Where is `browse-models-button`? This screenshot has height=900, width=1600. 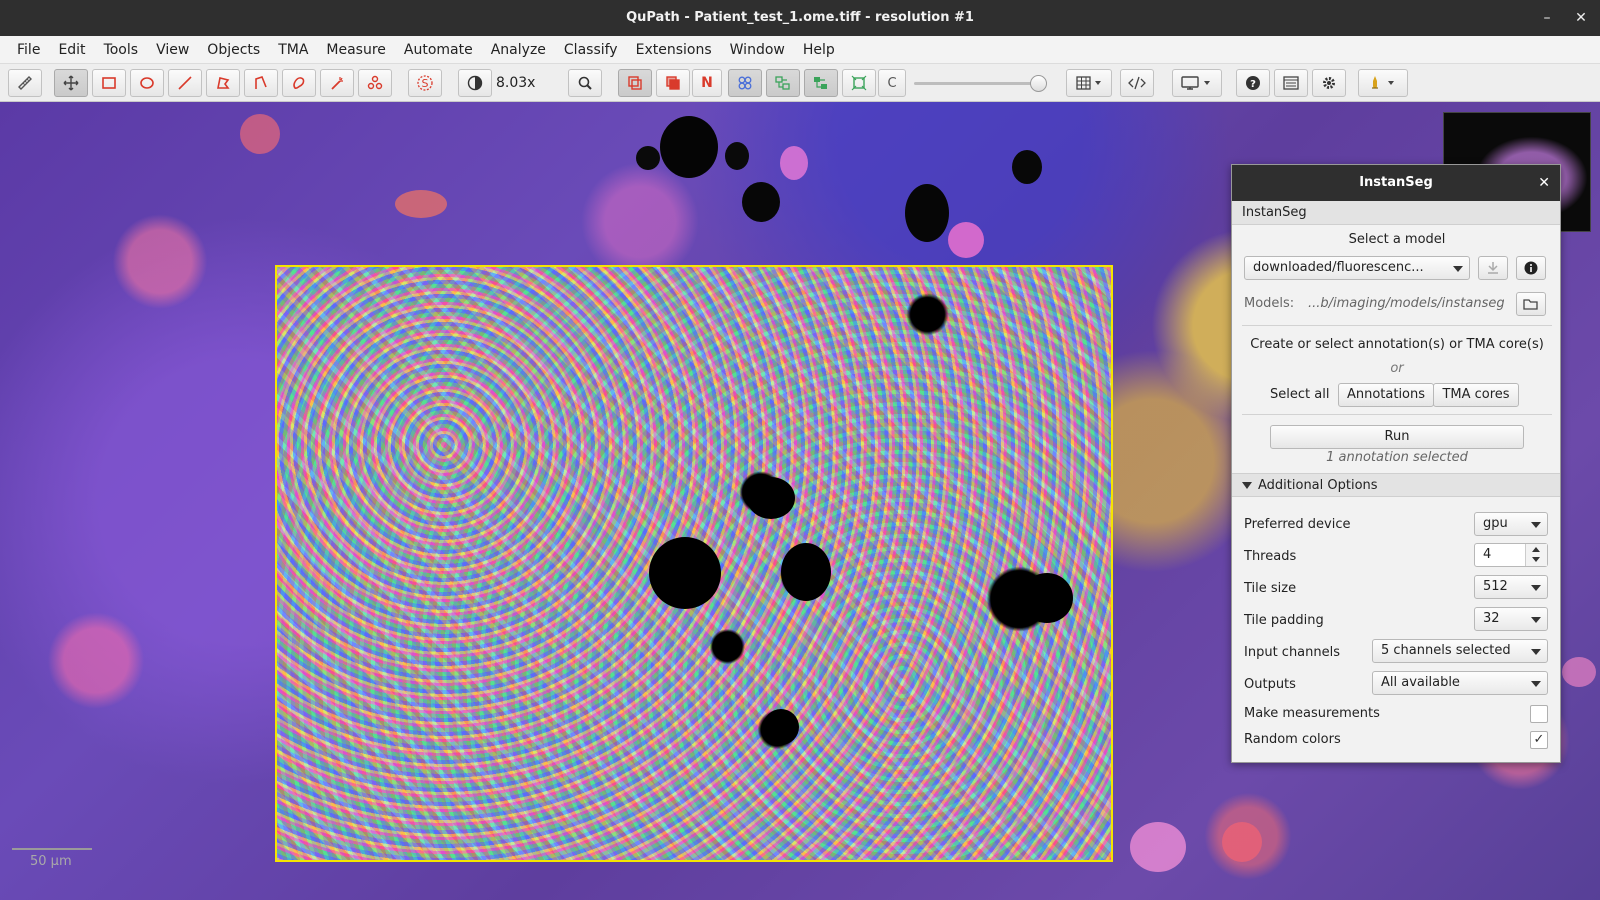
browse-models-button is located at coordinates (1531, 304).